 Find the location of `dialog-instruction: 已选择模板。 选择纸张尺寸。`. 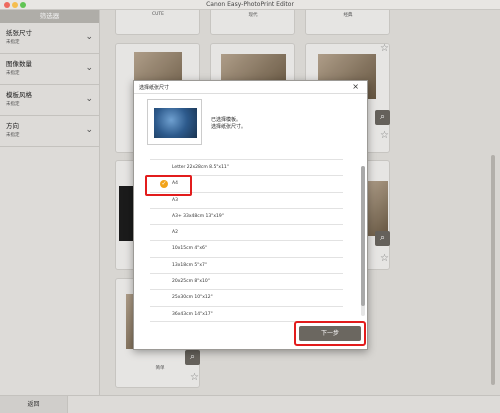

dialog-instruction: 已选择模板。 选择纸张尺寸。 is located at coordinates (228, 124).